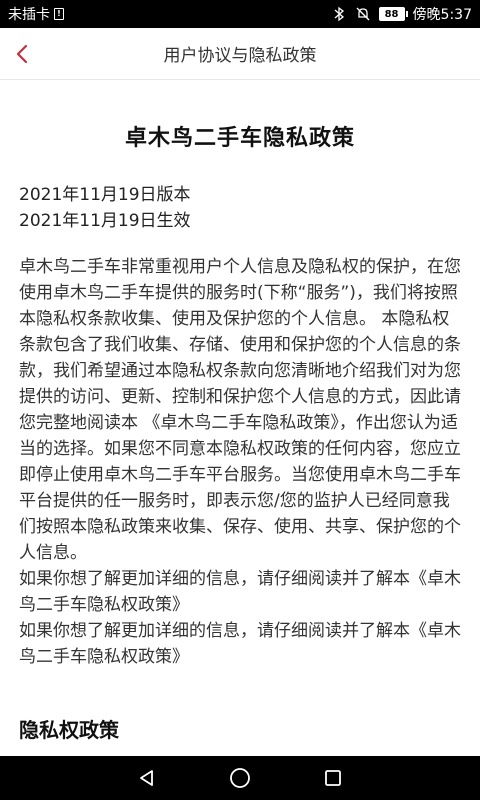  I want to click on nav-recents-button, so click(333, 778).